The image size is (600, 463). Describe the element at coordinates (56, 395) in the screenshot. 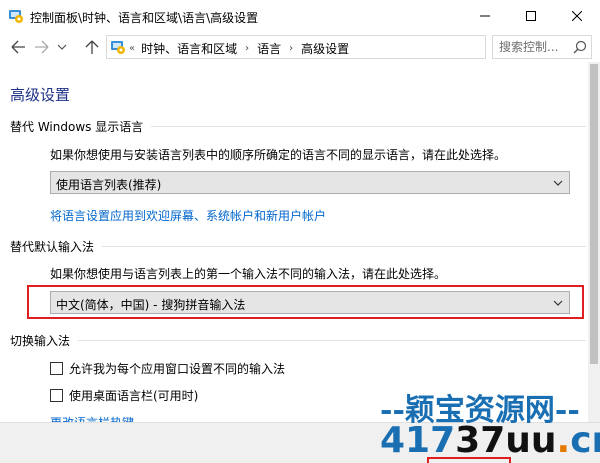

I see `desktop-language-bar-checkbox` at that location.